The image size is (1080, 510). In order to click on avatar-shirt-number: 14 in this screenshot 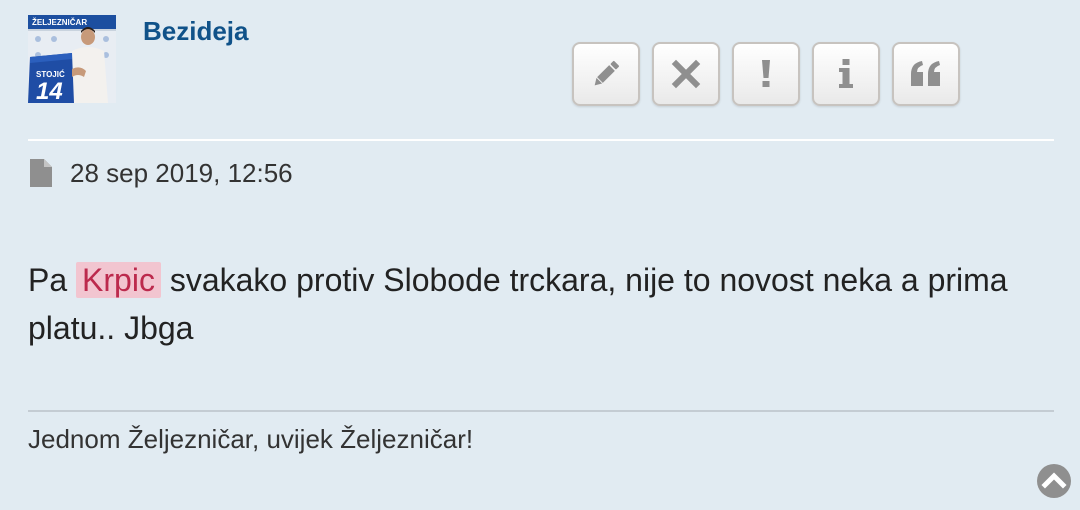, I will do `click(49, 90)`.